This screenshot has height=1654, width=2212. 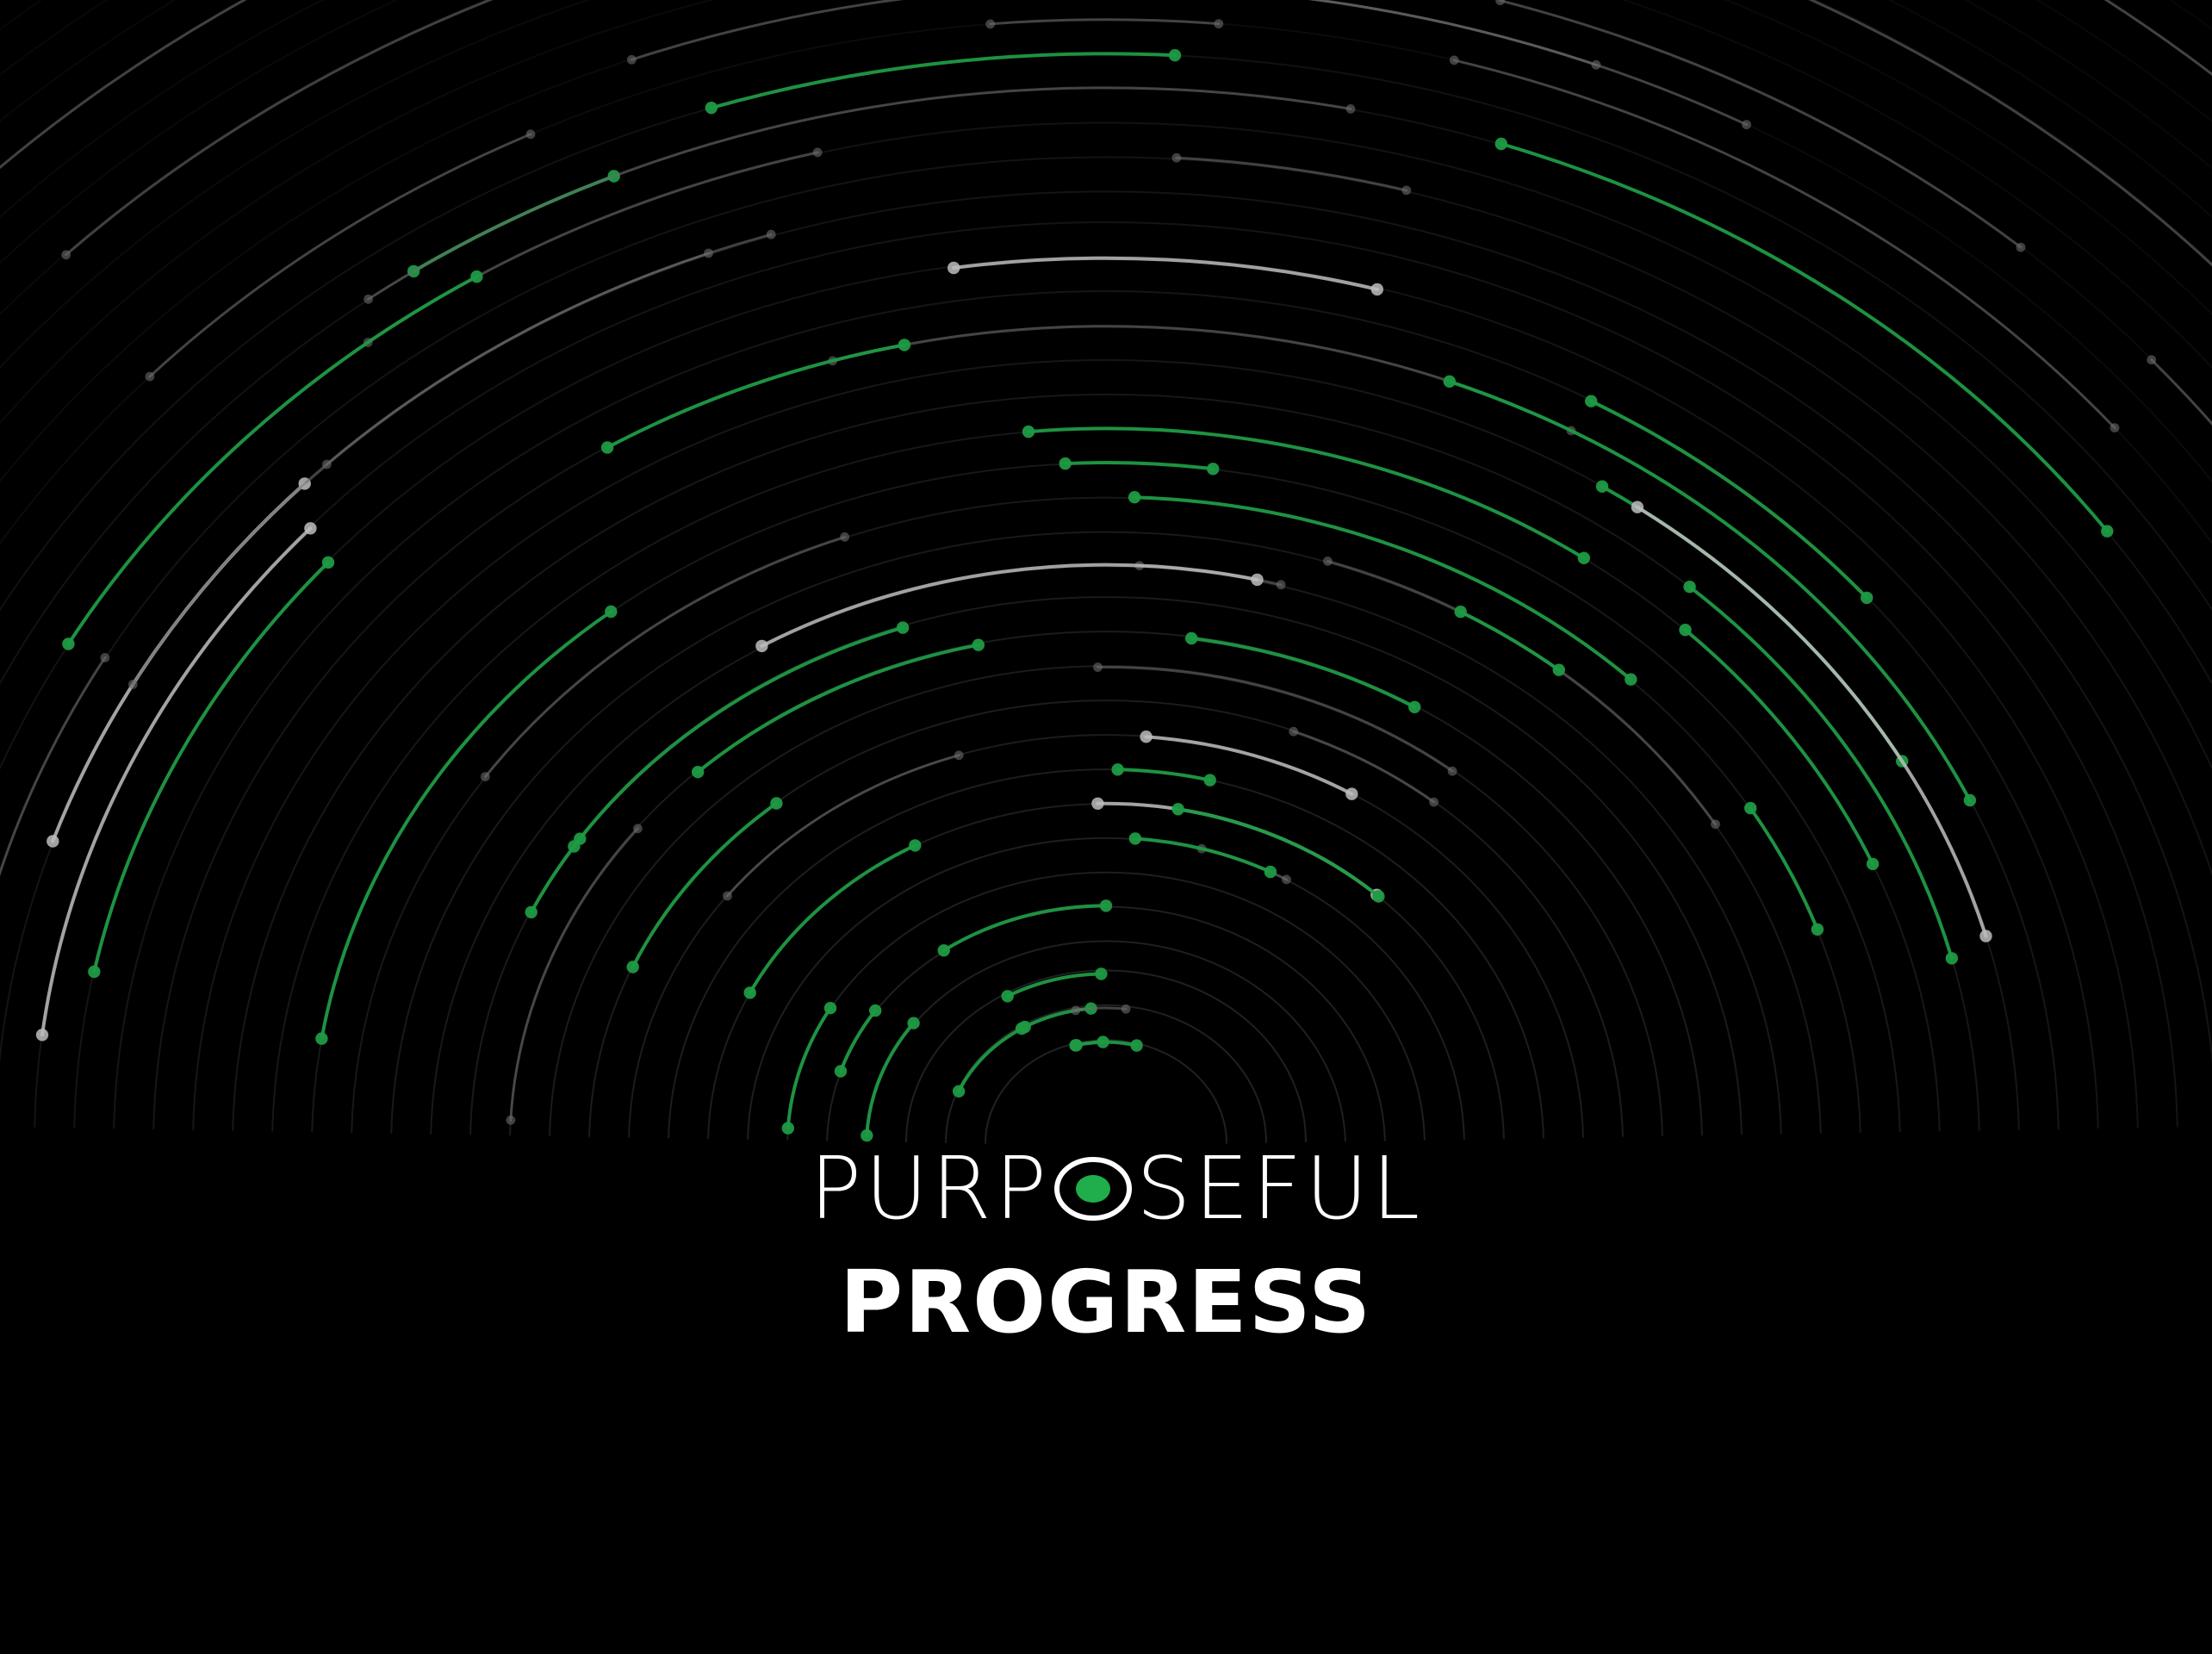 What do you see at coordinates (930, 1189) in the screenshot?
I see `title-purposeful-part1: PURP` at bounding box center [930, 1189].